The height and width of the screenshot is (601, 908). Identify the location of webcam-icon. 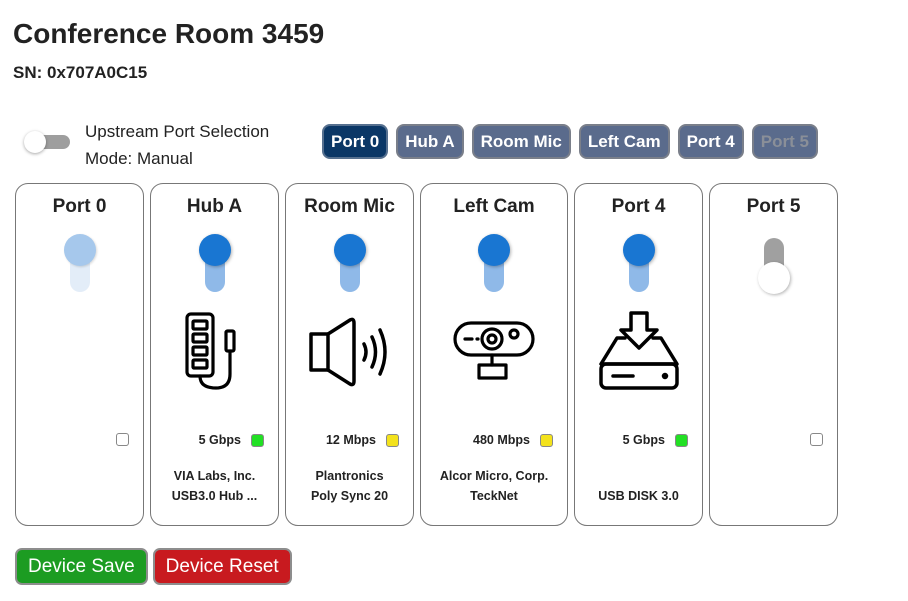
(494, 350).